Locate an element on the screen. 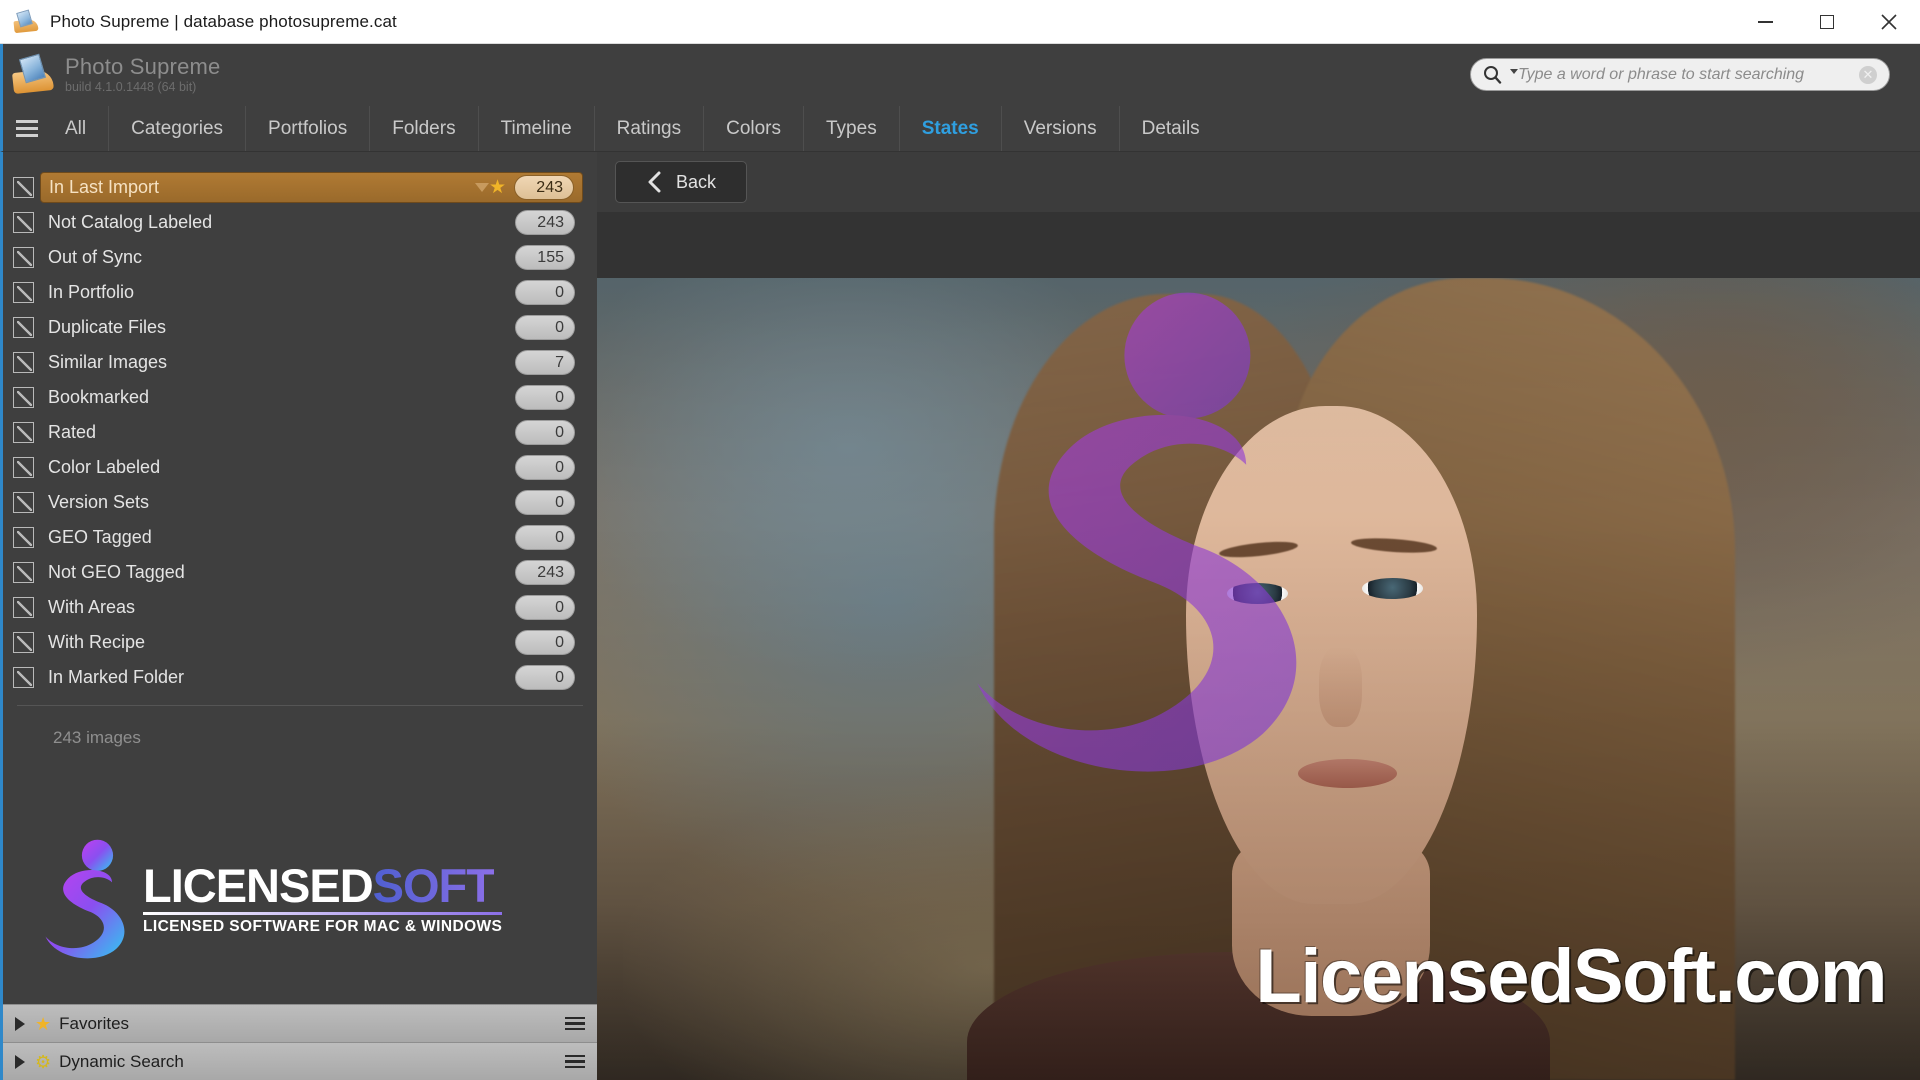  maximize-button is located at coordinates (1827, 22).